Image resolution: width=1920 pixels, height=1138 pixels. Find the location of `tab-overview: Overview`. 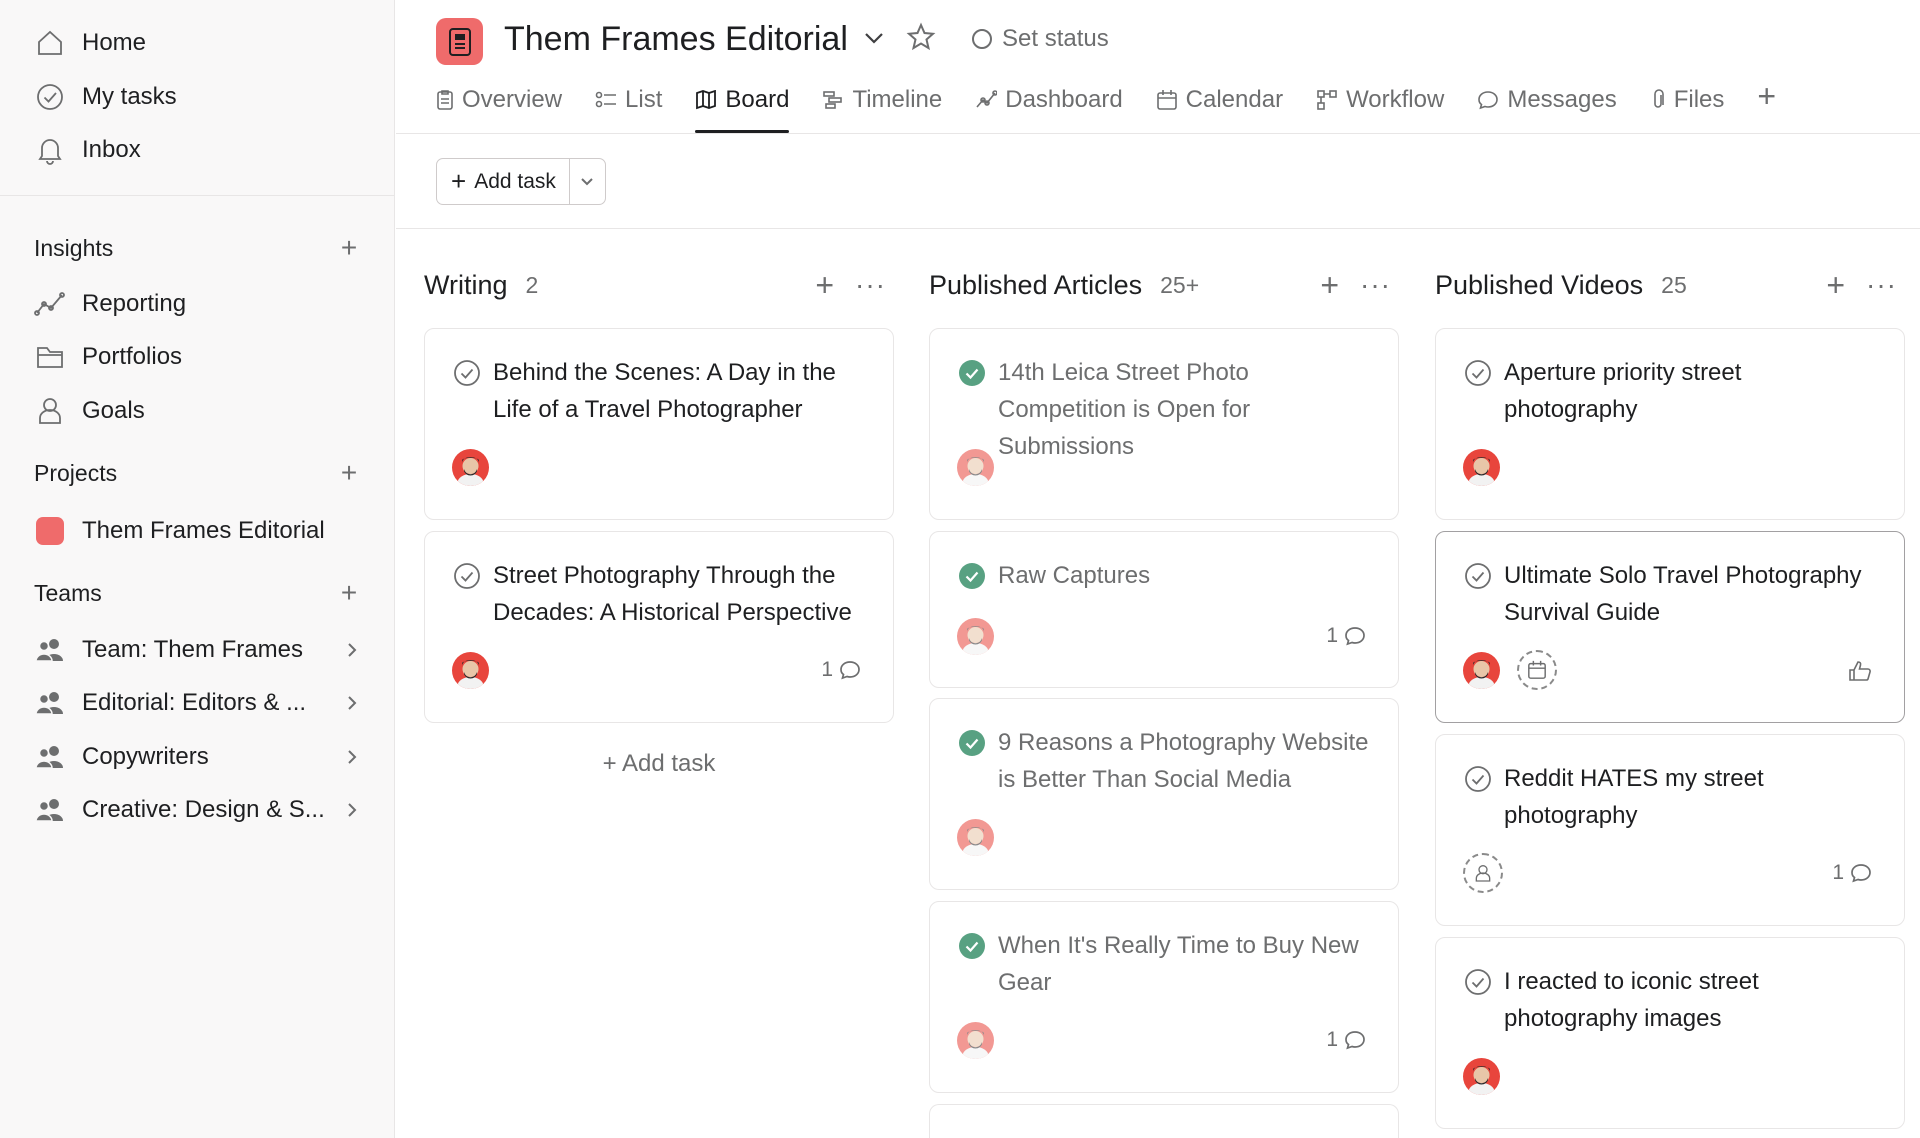

tab-overview: Overview is located at coordinates (499, 100).